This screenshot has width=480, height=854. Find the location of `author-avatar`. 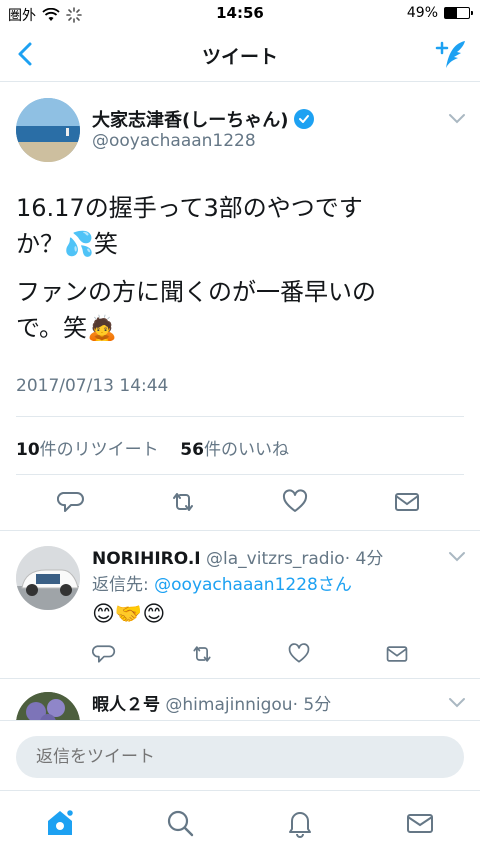

author-avatar is located at coordinates (48, 130).